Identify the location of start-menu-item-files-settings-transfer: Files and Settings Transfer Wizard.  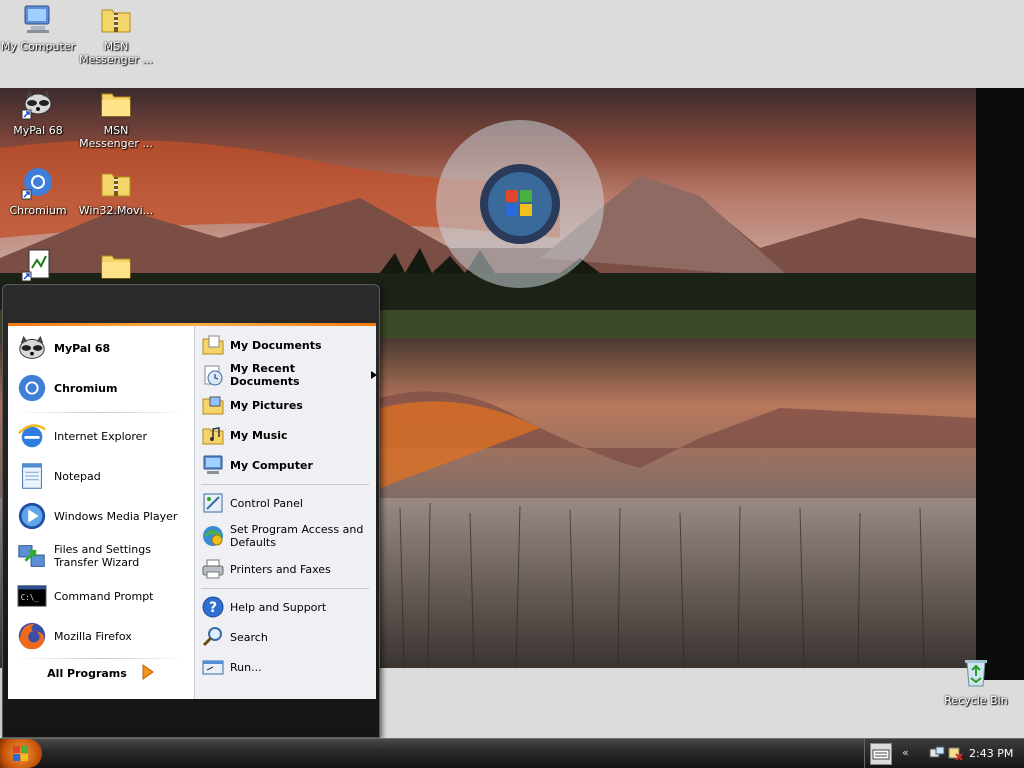
(101, 556).